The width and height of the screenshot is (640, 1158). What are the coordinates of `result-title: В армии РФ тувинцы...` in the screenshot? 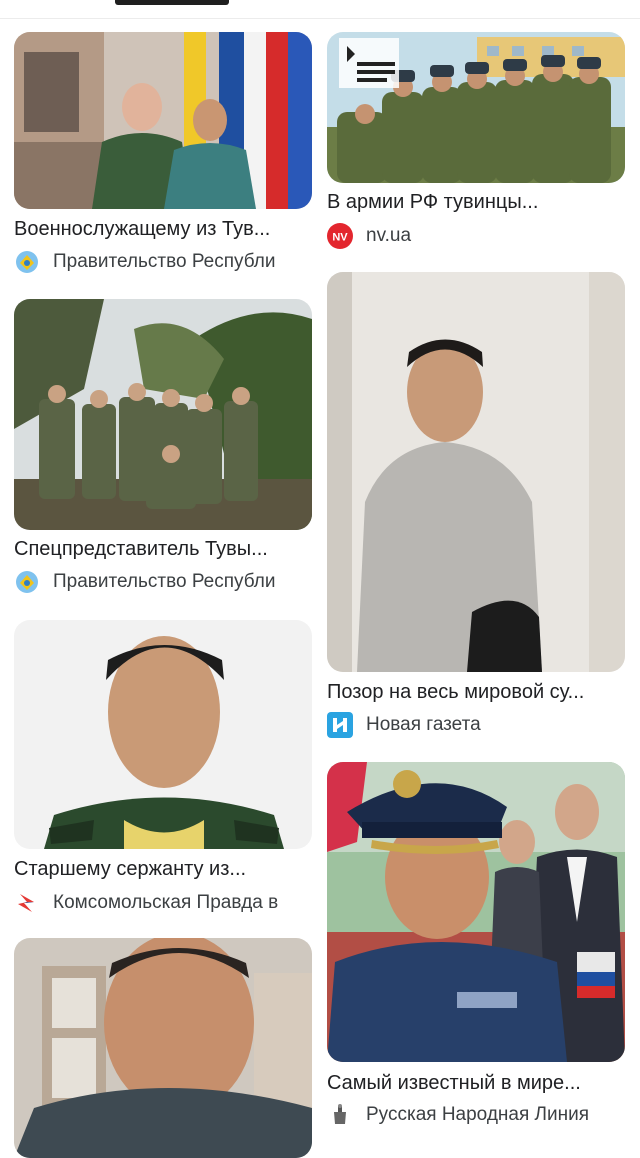 It's located at (476, 202).